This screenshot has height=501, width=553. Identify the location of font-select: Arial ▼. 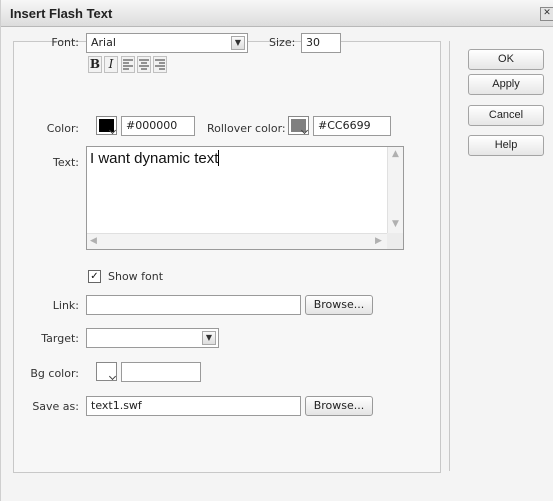
(167, 43).